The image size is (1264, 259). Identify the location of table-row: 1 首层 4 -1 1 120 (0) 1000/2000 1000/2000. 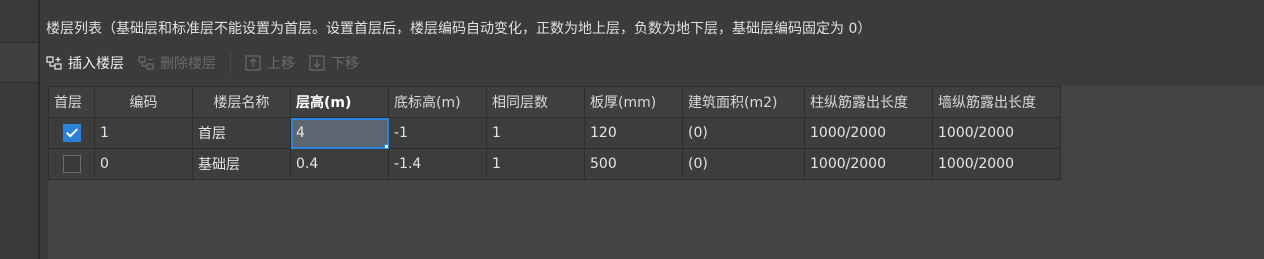
(554, 133).